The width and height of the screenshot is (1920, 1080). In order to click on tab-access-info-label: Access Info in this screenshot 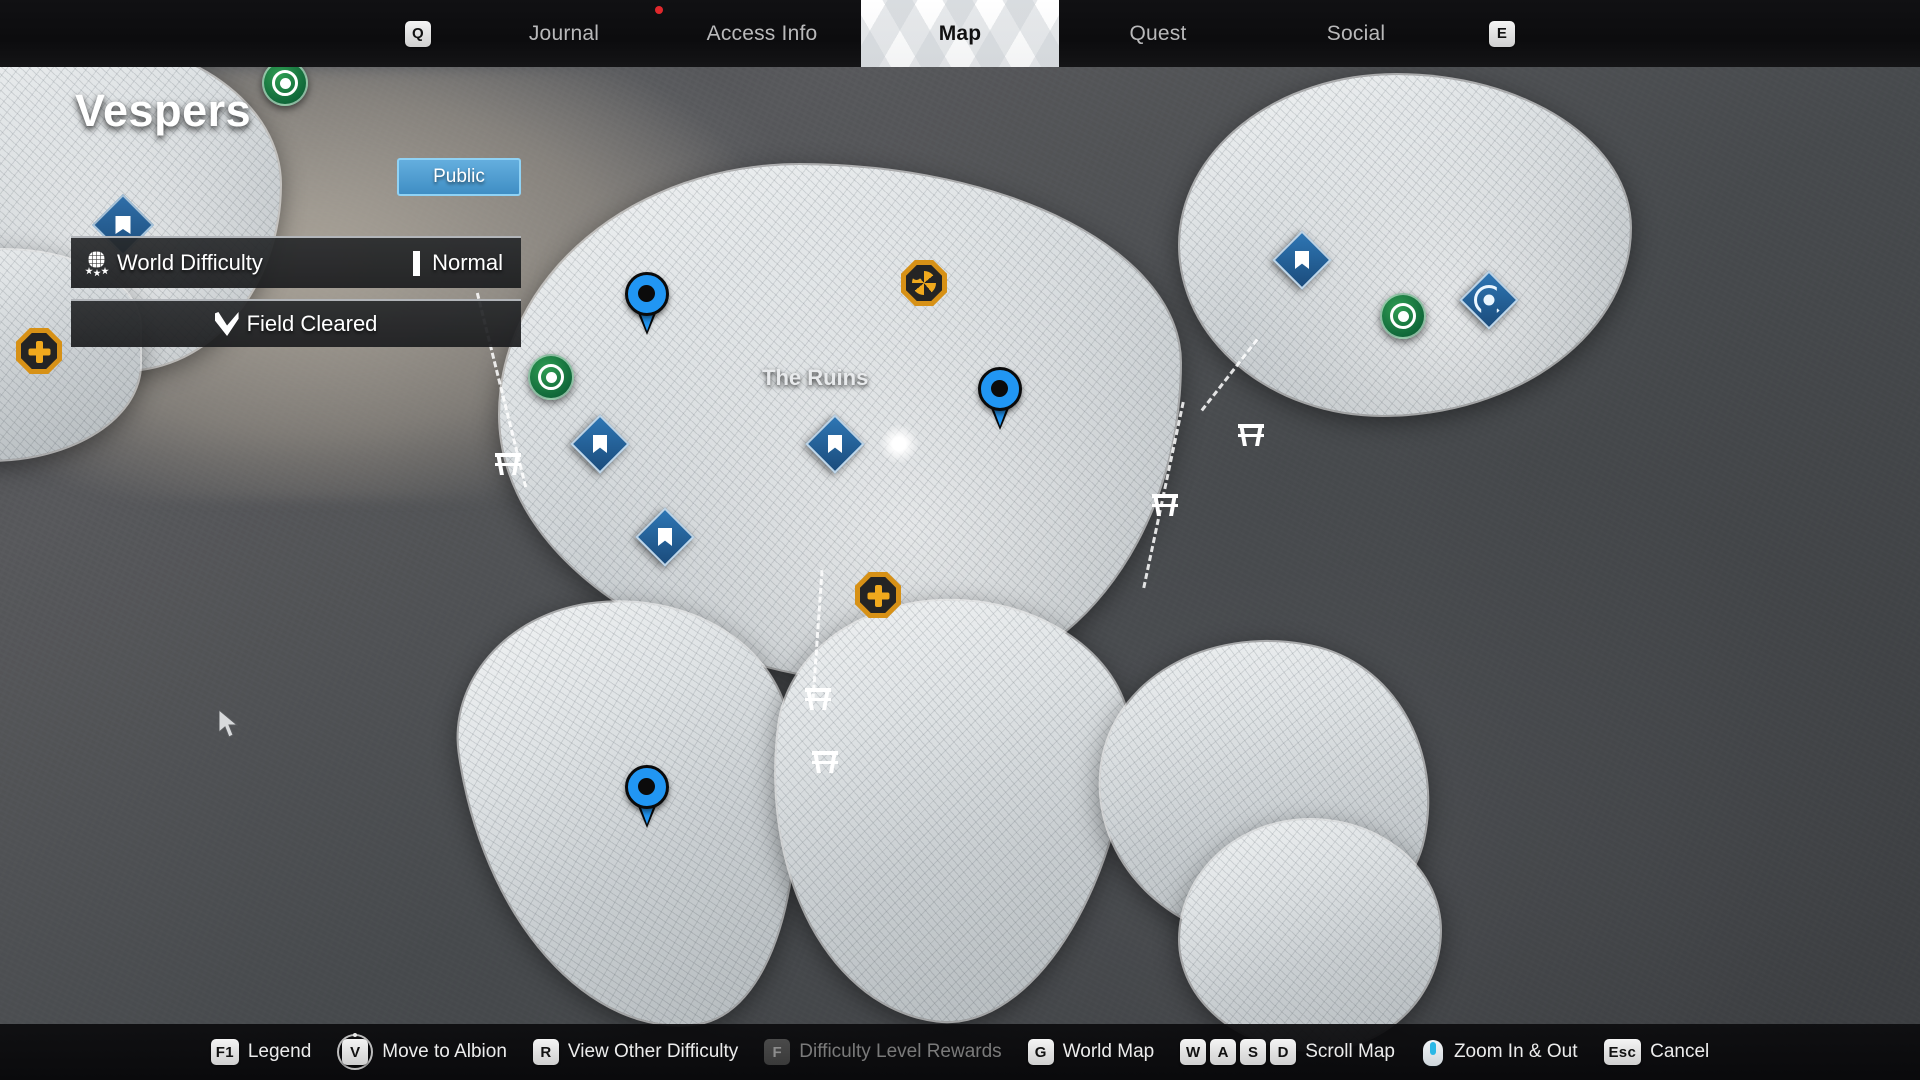, I will do `click(762, 33)`.